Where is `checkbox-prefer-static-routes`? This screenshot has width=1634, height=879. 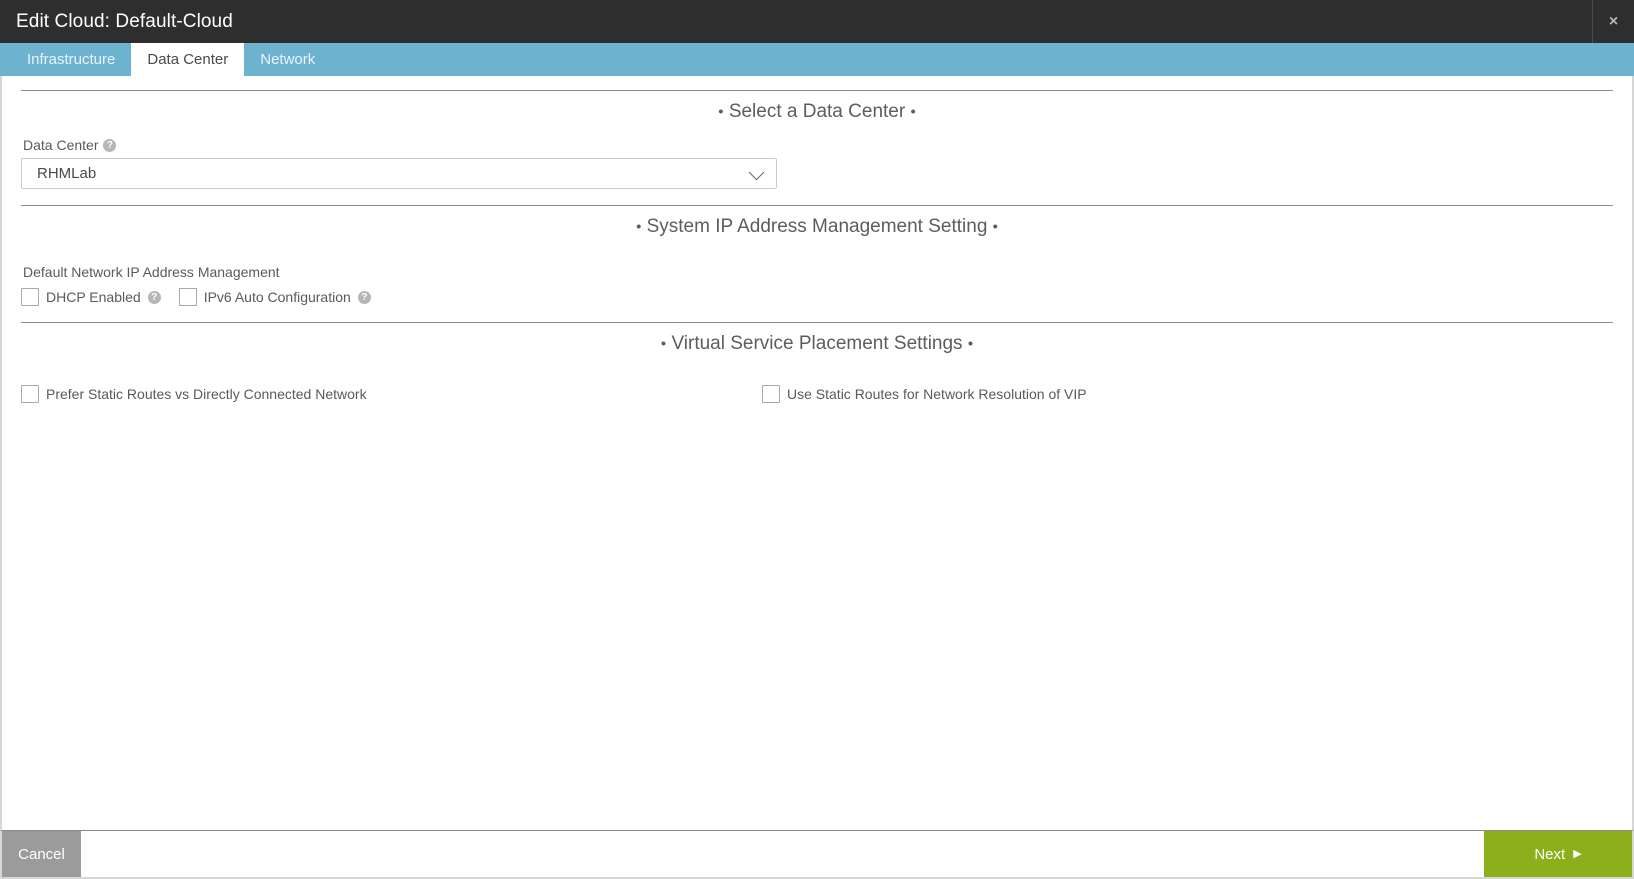 checkbox-prefer-static-routes is located at coordinates (30, 394).